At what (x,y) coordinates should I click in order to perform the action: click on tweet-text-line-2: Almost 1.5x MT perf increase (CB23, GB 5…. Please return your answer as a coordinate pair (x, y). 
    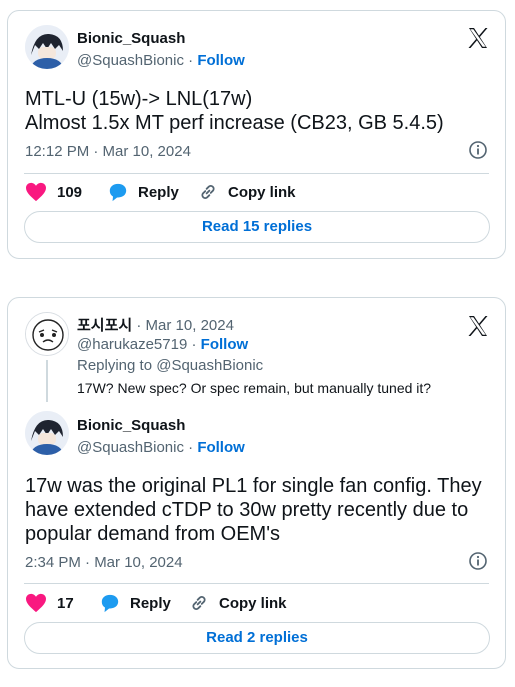
    Looking at the image, I should click on (234, 123).